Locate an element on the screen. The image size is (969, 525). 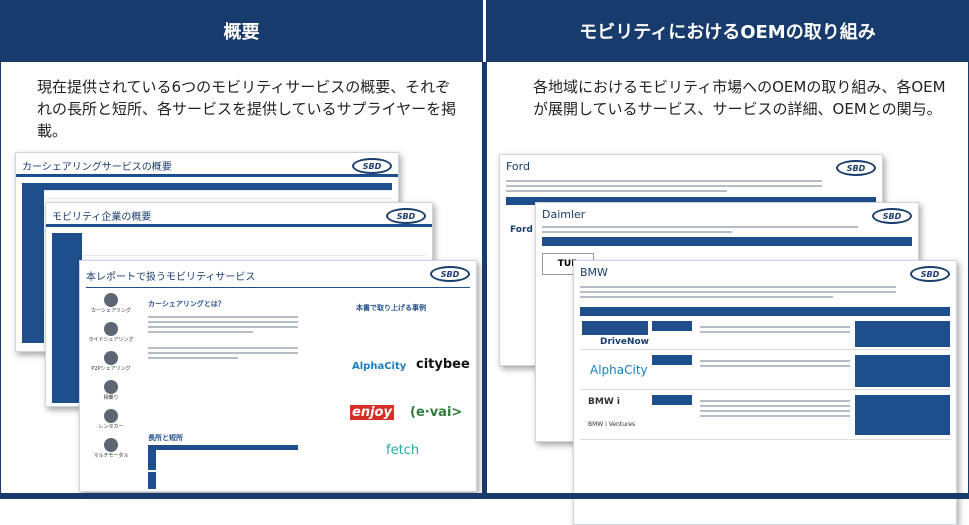
car-sharing-question: カーシェアリングとは？ is located at coordinates (186, 304).